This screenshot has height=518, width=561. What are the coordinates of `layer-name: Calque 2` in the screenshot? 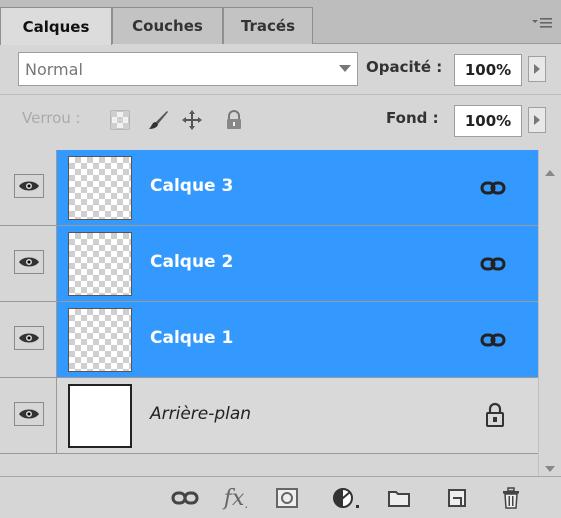 It's located at (191, 262).